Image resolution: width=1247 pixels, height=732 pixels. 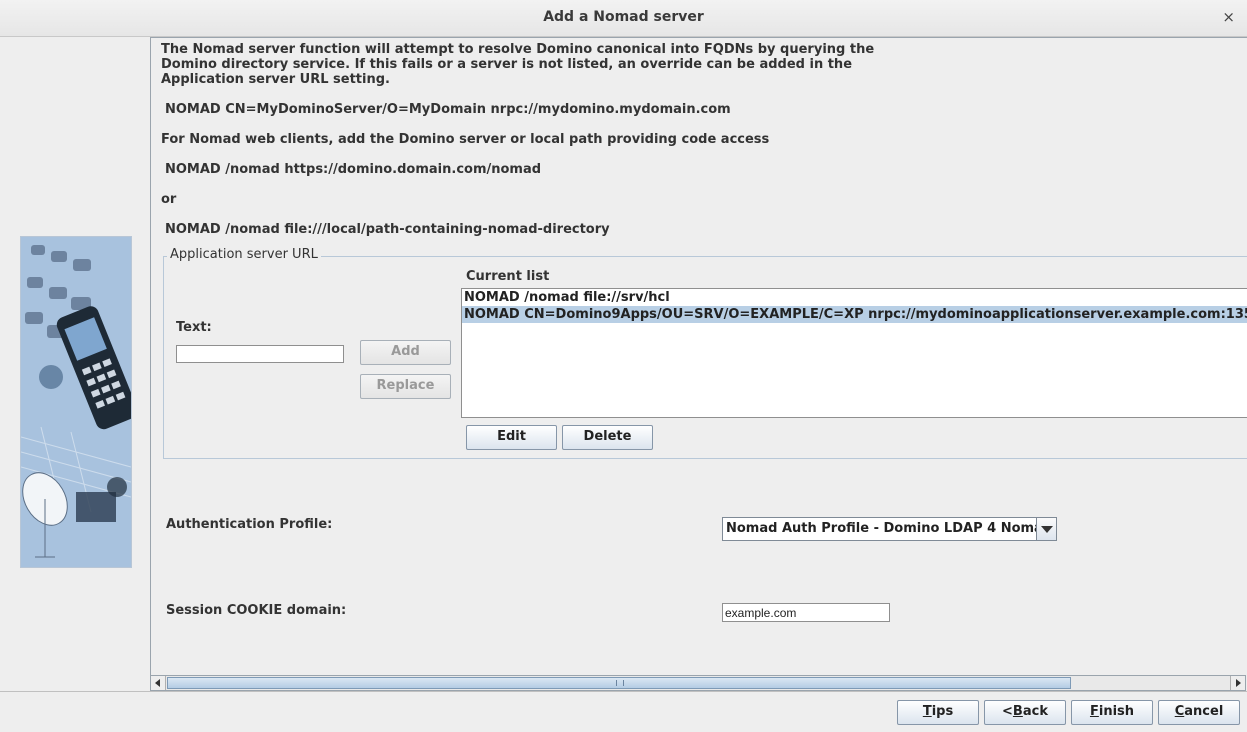 I want to click on horizontal-scrollbar, so click(x=698, y=683).